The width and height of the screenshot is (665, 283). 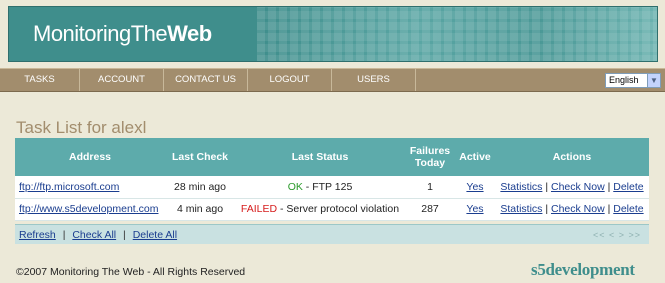 What do you see at coordinates (206, 80) in the screenshot?
I see `nav-contact-us: CONTACT US` at bounding box center [206, 80].